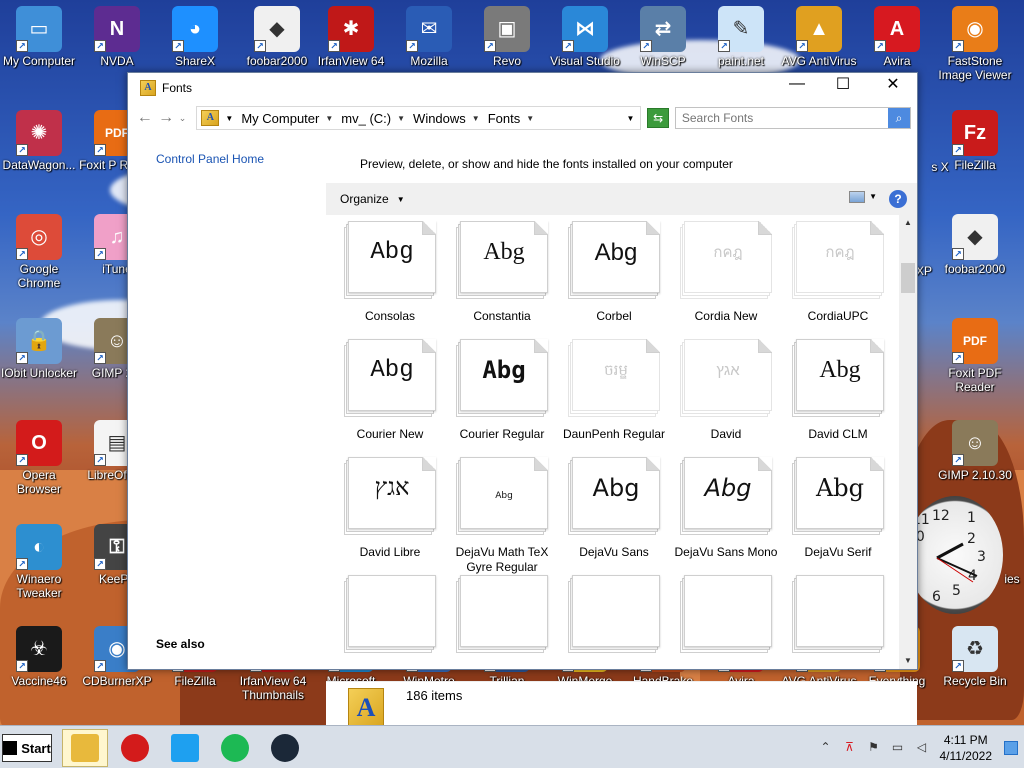  What do you see at coordinates (726, 378) in the screenshot?
I see `font-file-icon: אגץ` at bounding box center [726, 378].